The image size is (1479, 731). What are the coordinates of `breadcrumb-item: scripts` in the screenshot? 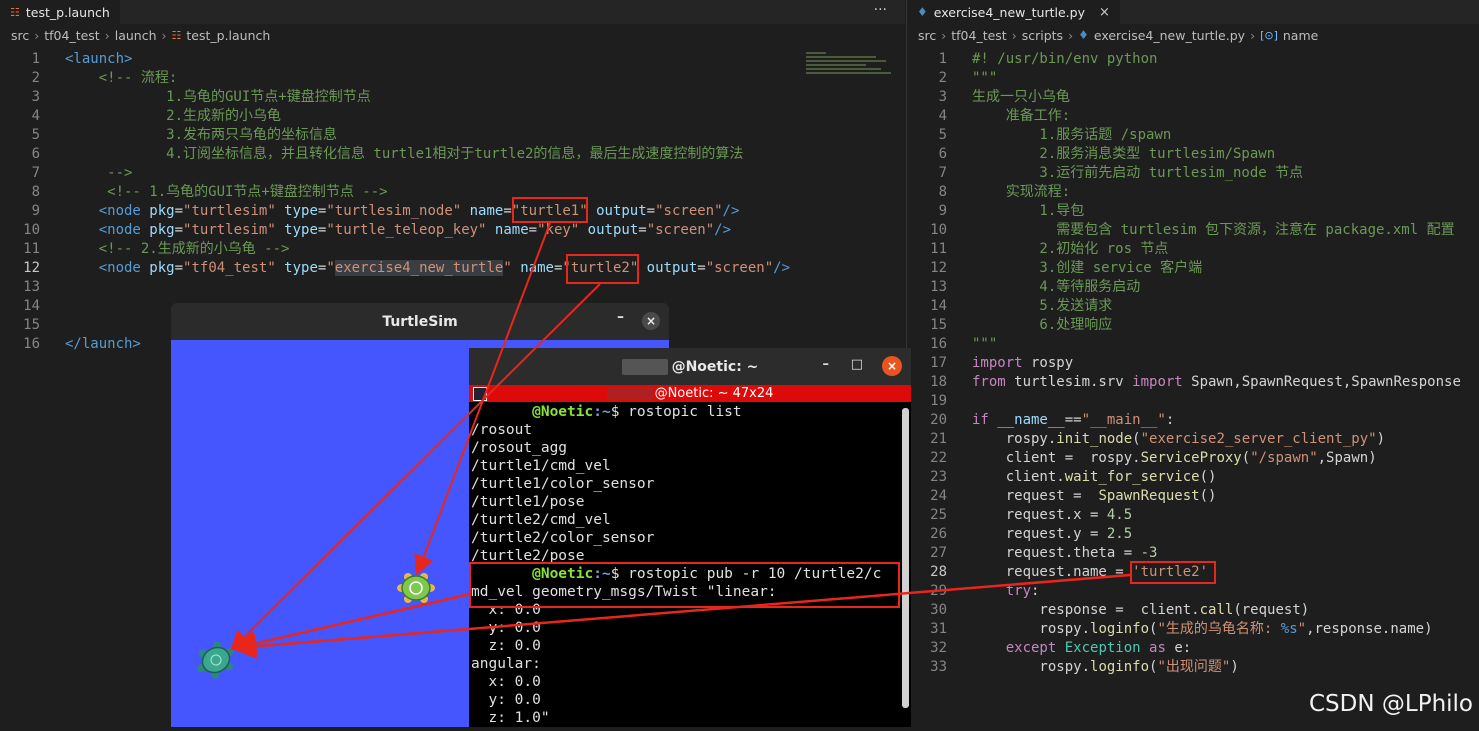 It's located at (1042, 35).